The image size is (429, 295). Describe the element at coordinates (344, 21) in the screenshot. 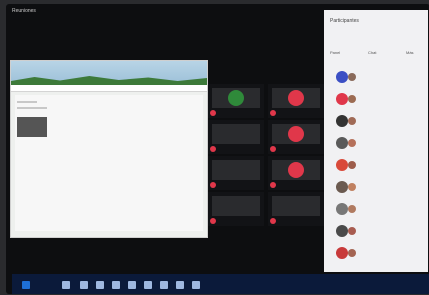

I see `panel-title: Participantes` at that location.